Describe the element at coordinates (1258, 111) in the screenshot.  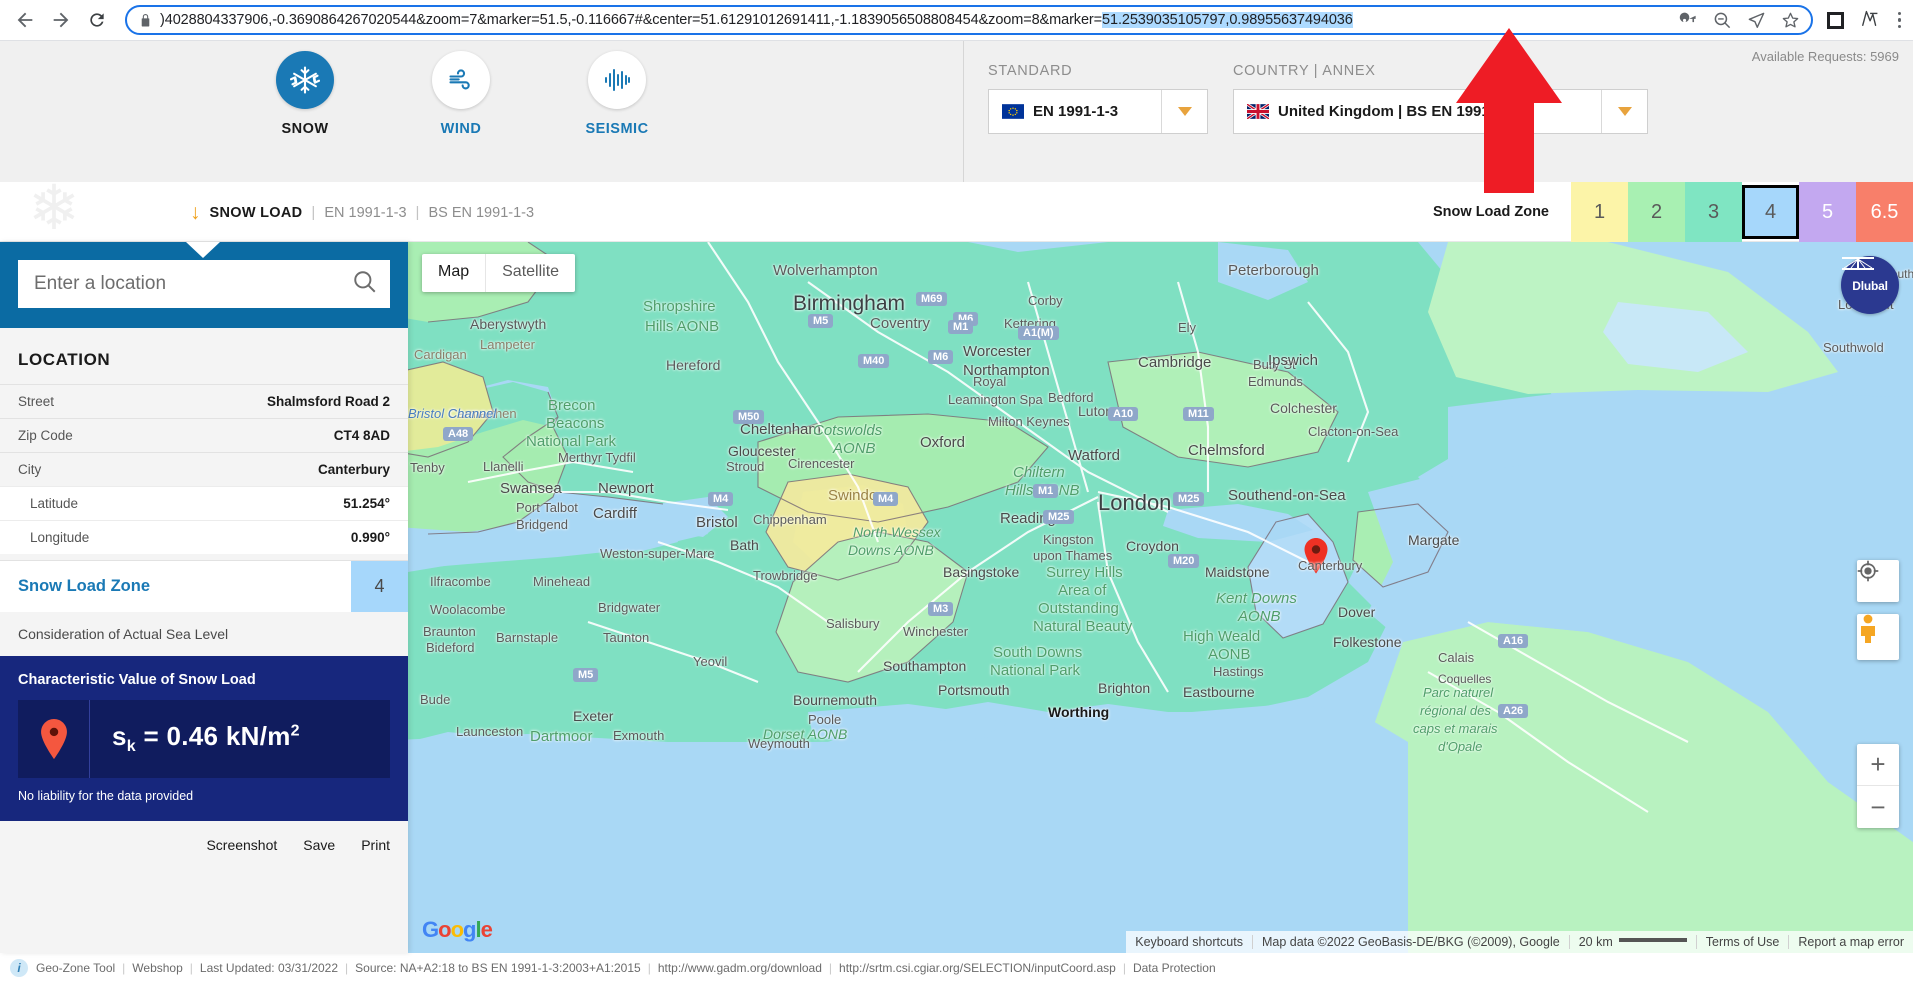
I see `uk-flag` at that location.